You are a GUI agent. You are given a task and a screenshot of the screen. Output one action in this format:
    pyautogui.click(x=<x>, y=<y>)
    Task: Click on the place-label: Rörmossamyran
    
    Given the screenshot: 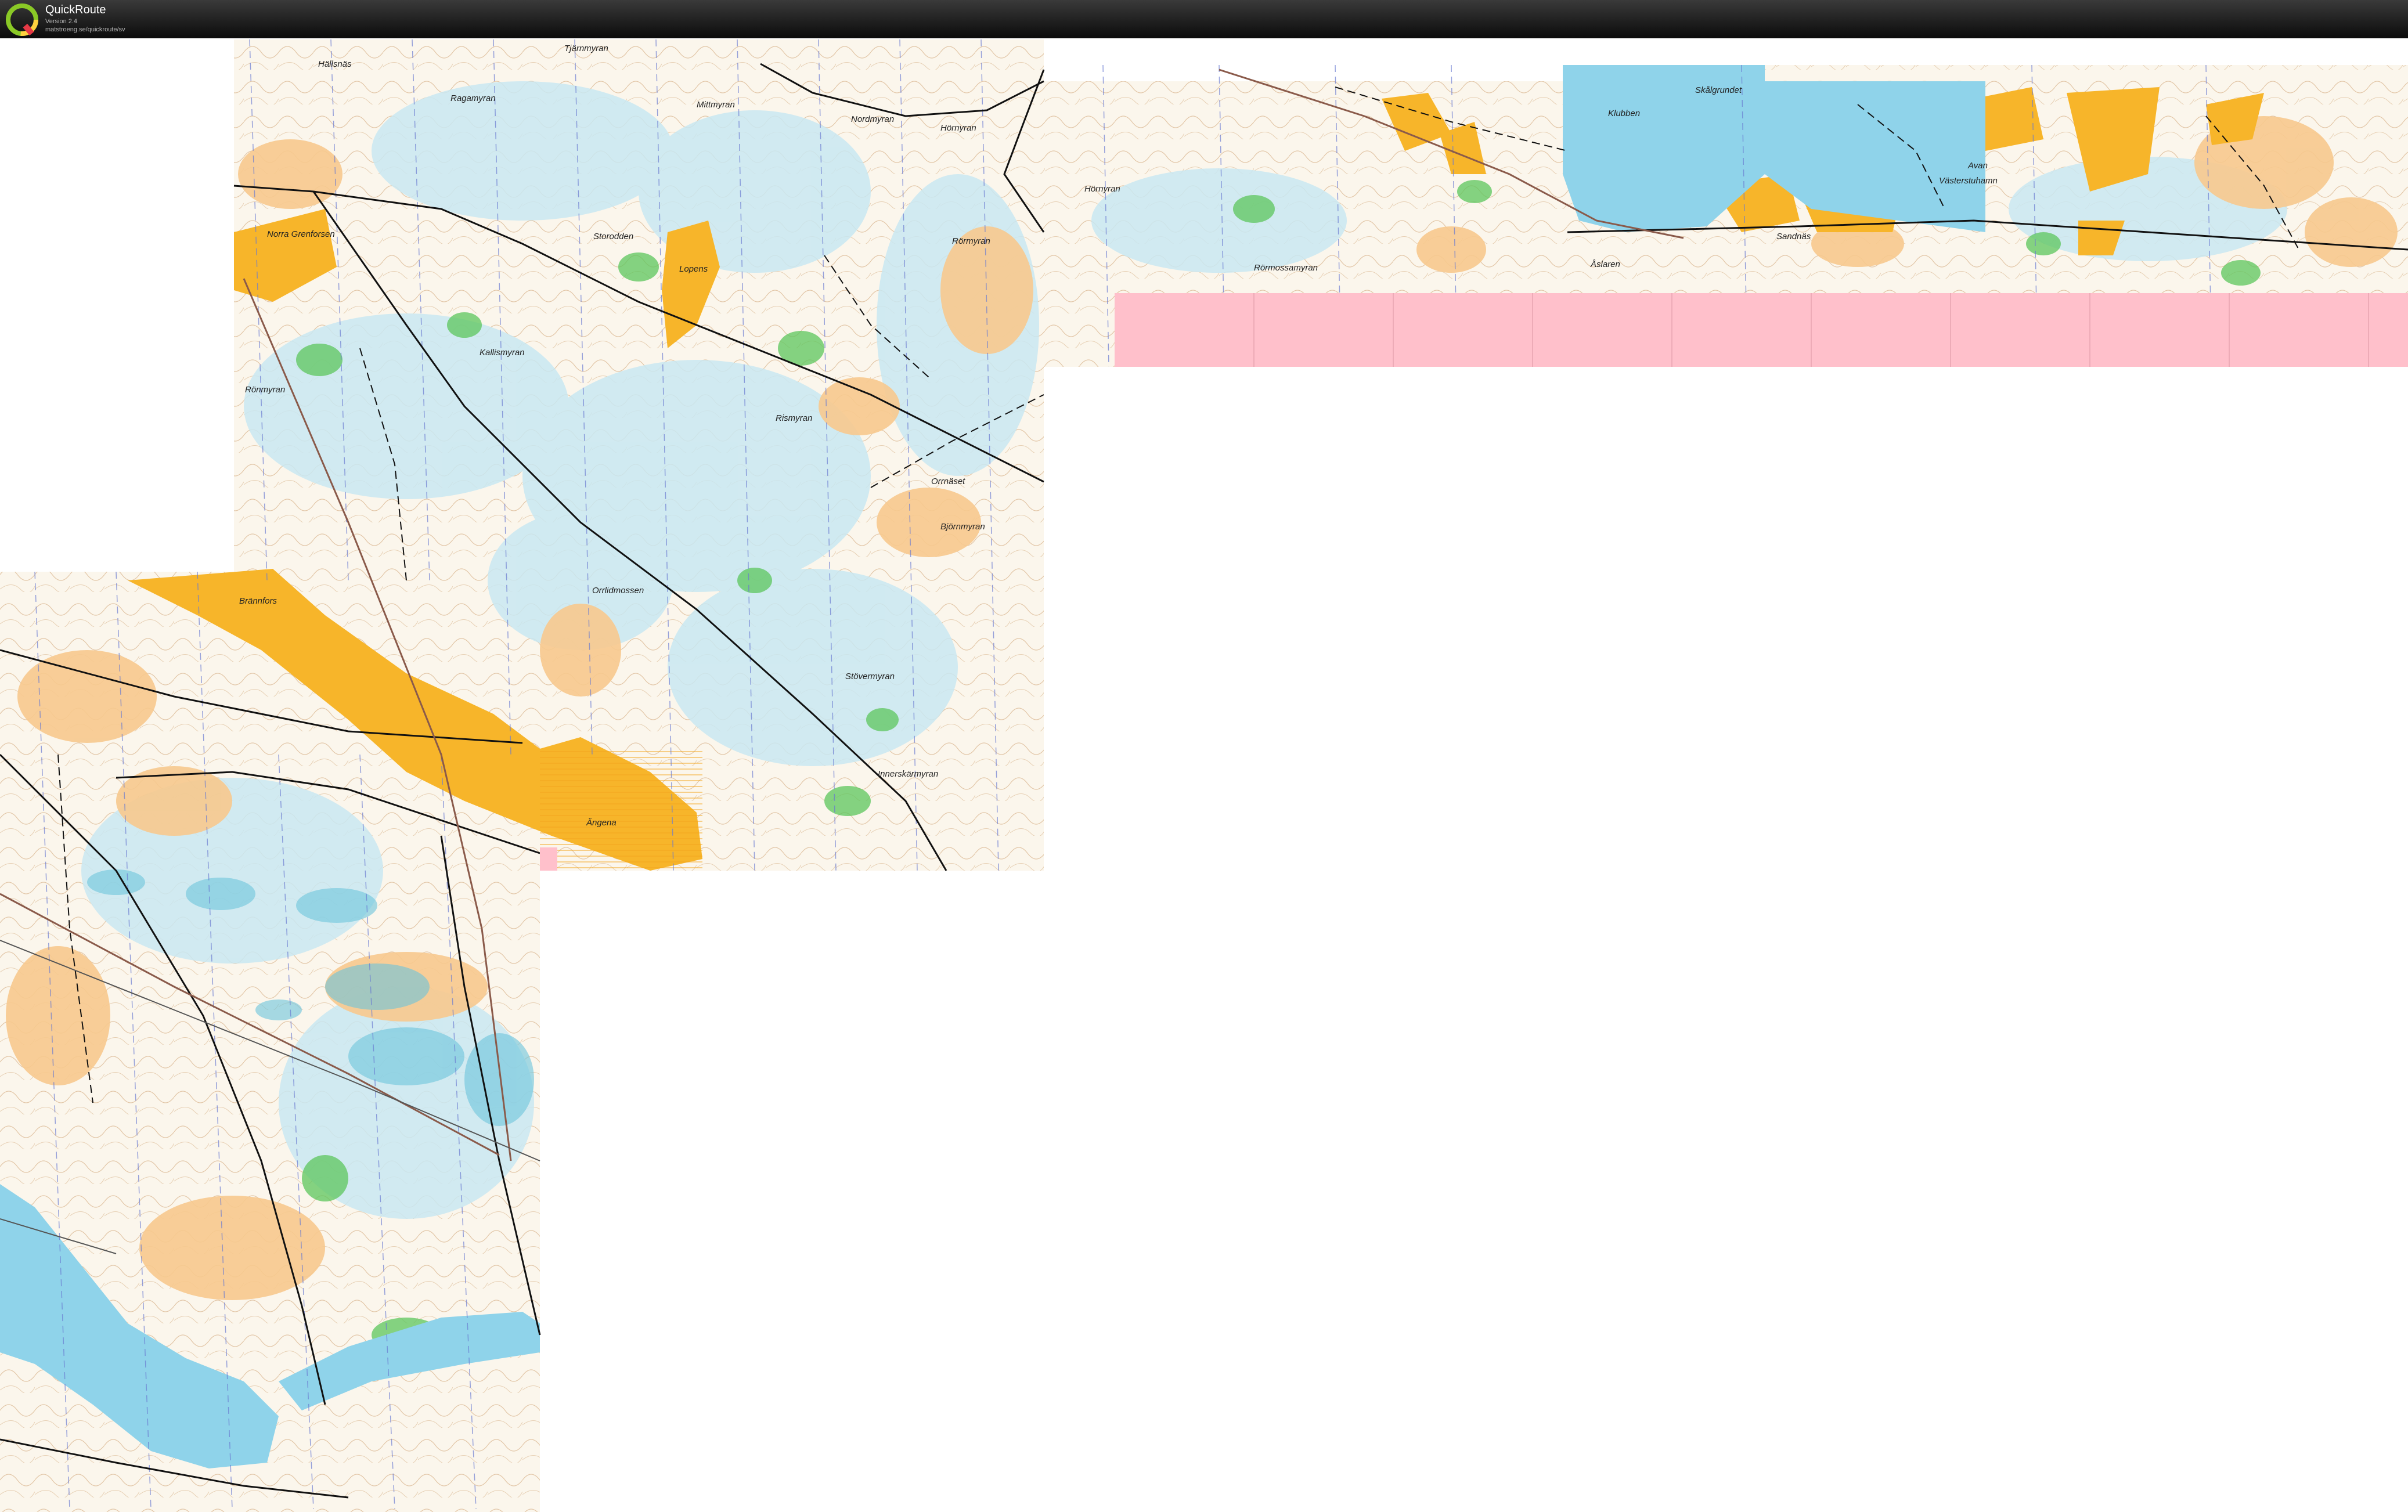 What is the action you would take?
    pyautogui.click(x=1286, y=268)
    